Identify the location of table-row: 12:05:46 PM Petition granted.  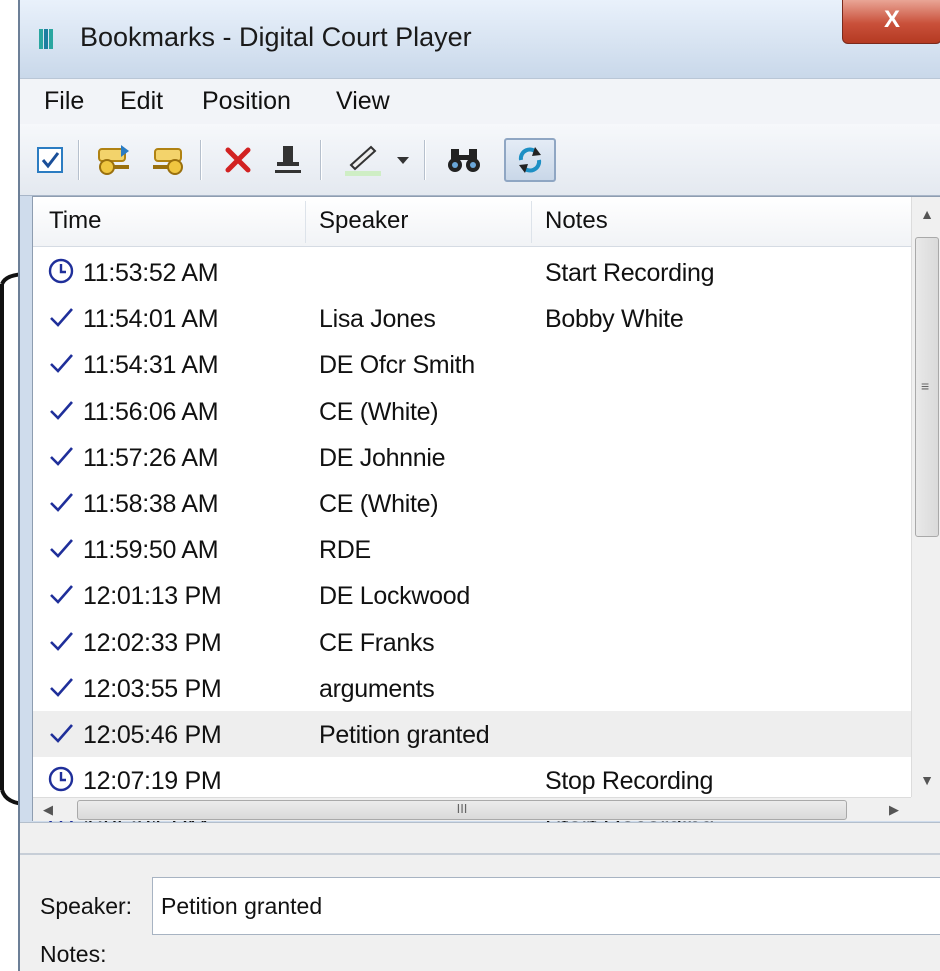
(472, 734).